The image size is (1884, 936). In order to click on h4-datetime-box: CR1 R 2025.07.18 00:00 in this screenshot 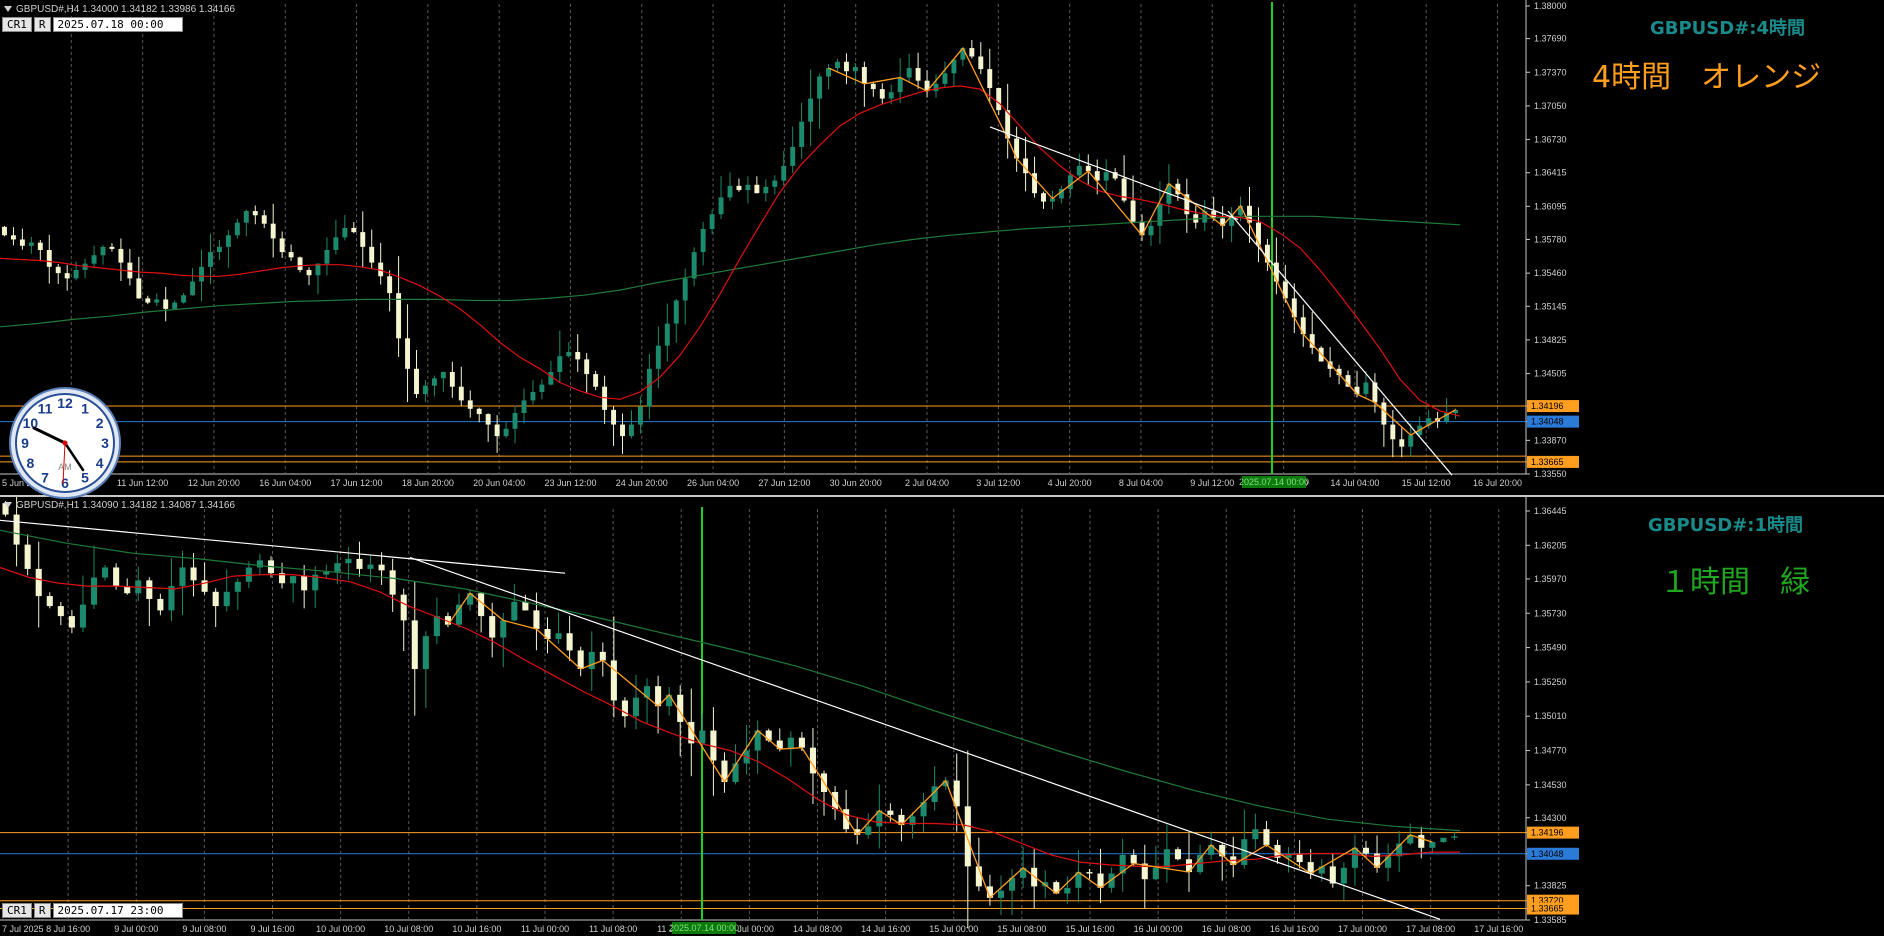, I will do `click(93, 24)`.